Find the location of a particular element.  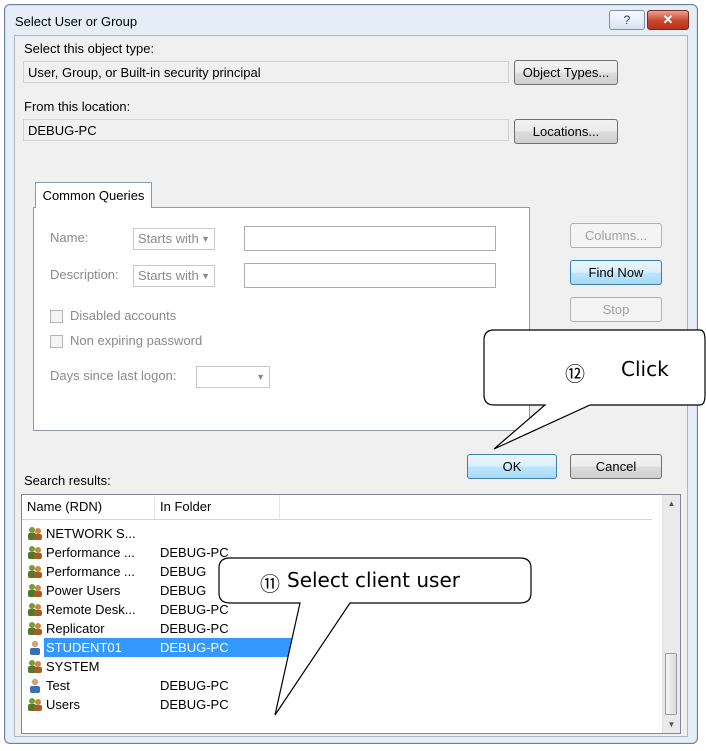

click-callout-bubble is located at coordinates (594, 389).